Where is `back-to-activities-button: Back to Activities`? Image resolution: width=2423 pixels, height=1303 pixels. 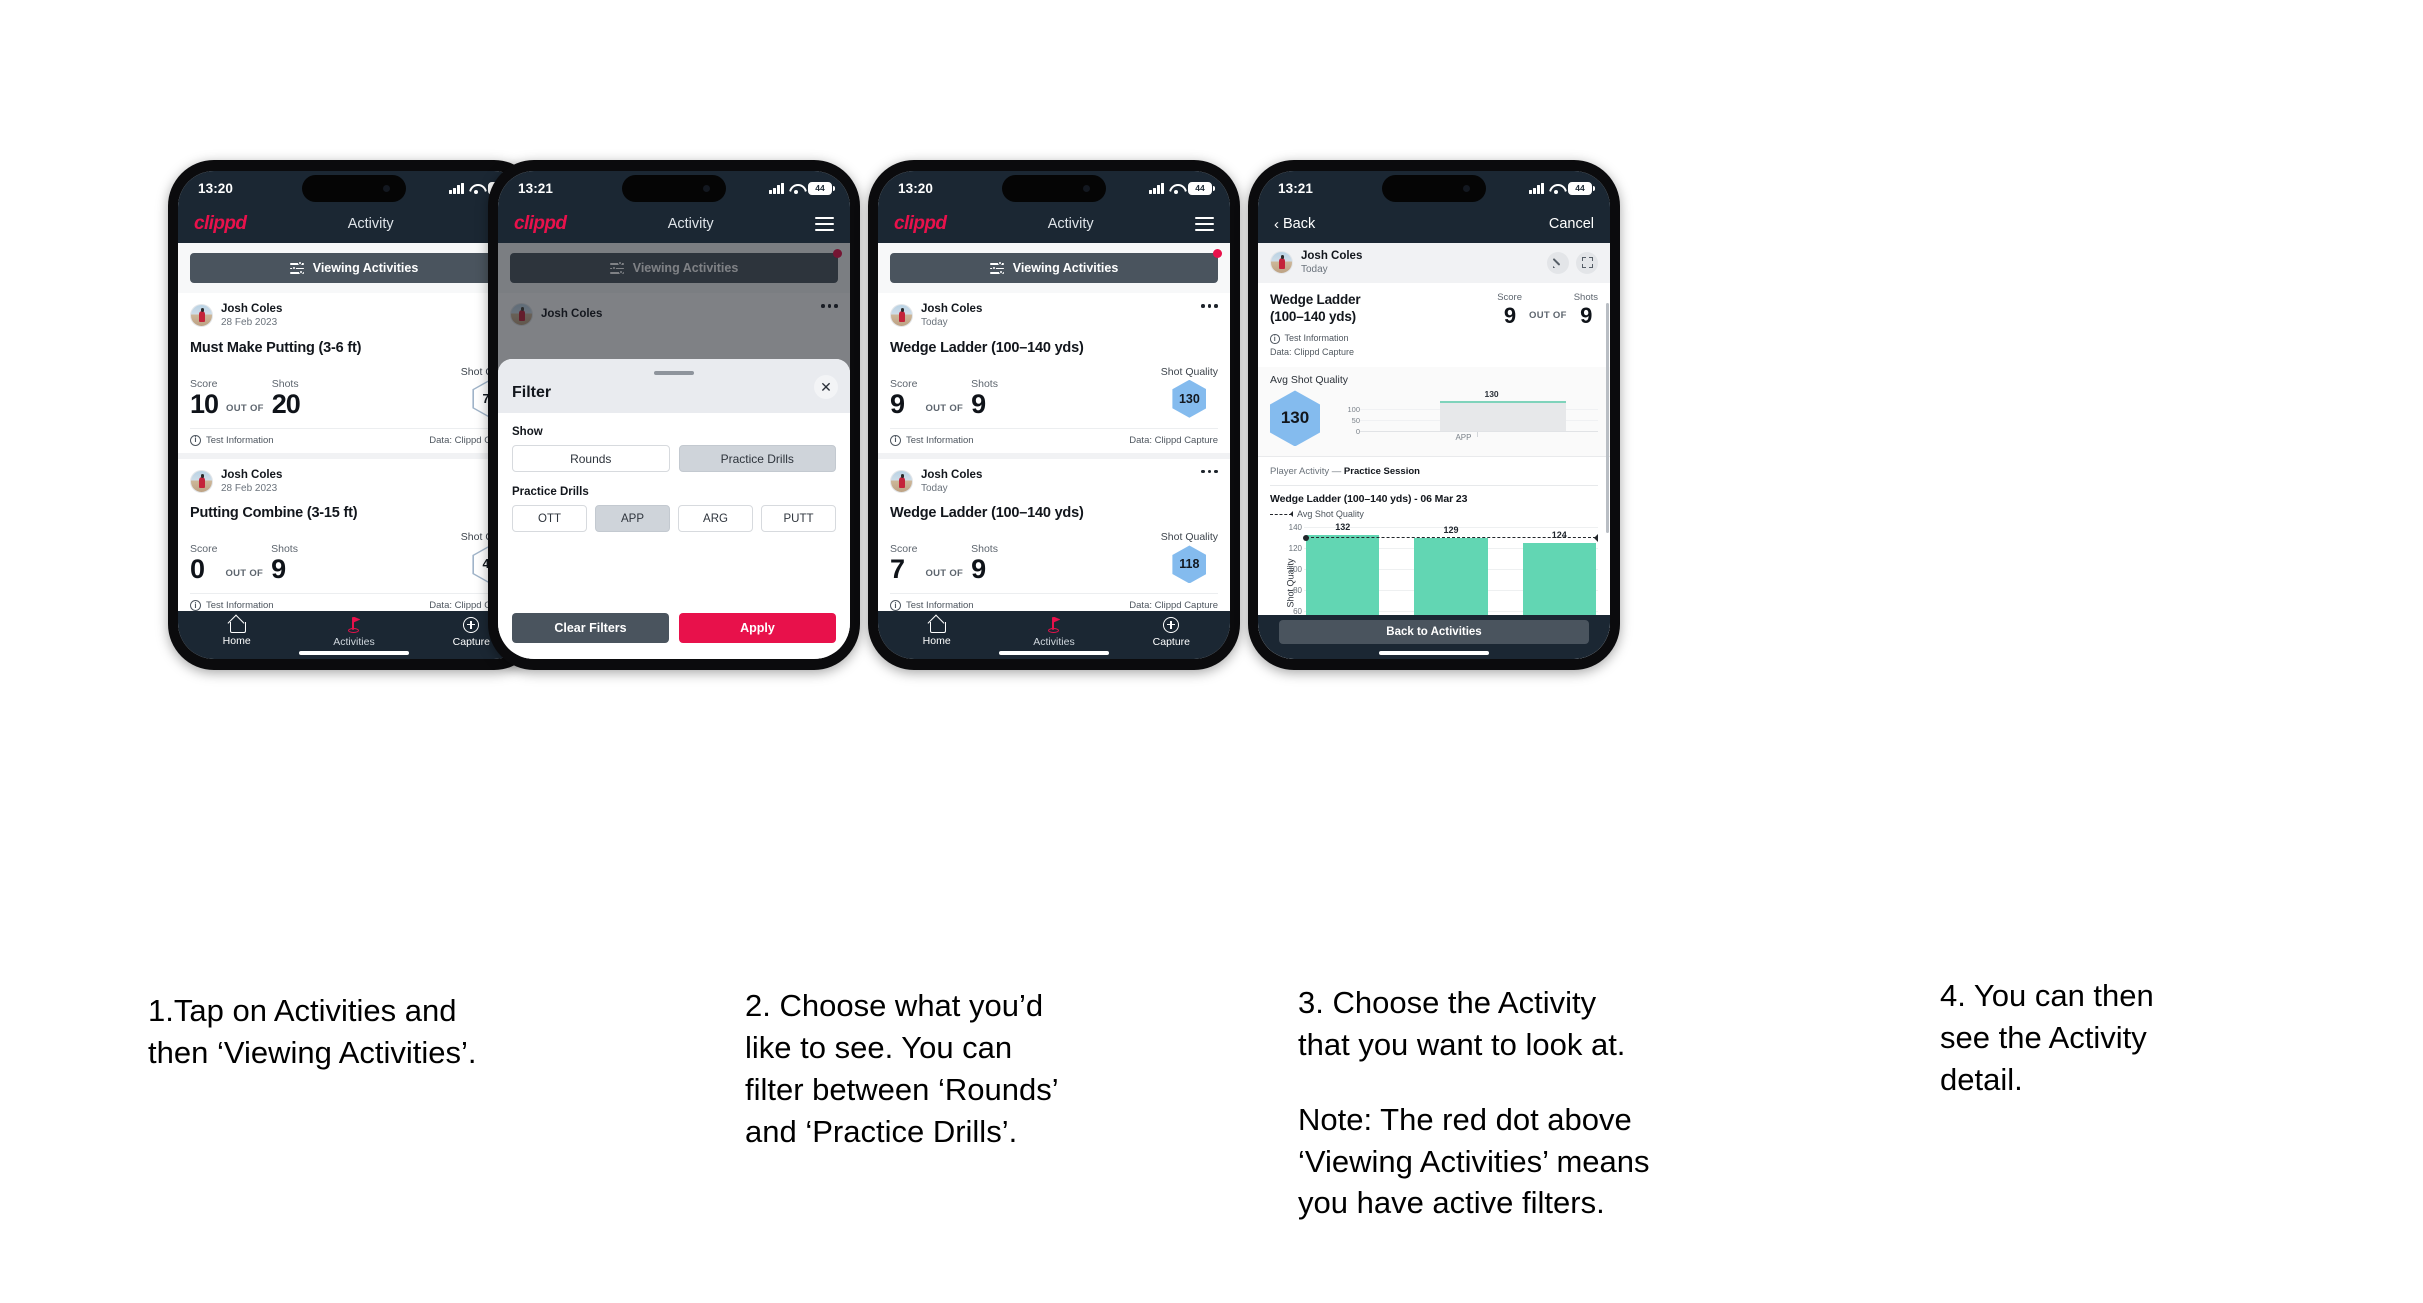 back-to-activities-button: Back to Activities is located at coordinates (1434, 632).